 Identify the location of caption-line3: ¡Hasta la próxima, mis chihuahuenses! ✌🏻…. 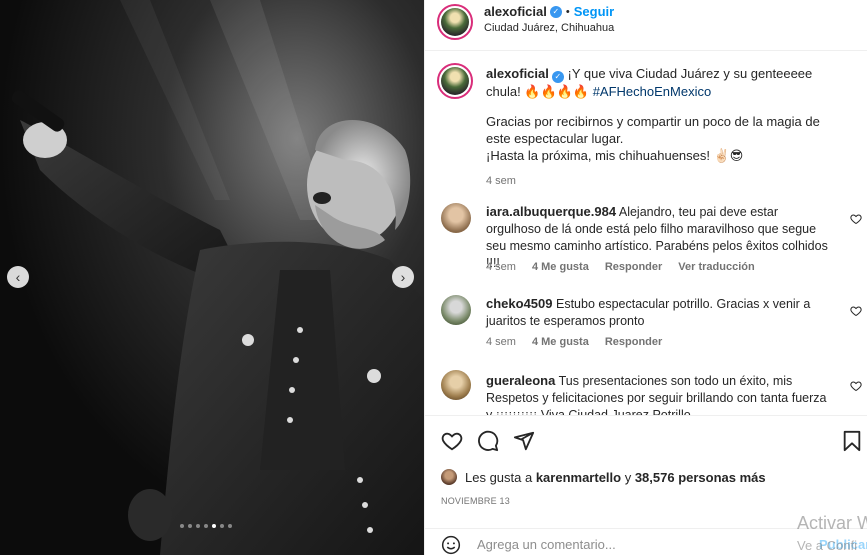
(615, 155).